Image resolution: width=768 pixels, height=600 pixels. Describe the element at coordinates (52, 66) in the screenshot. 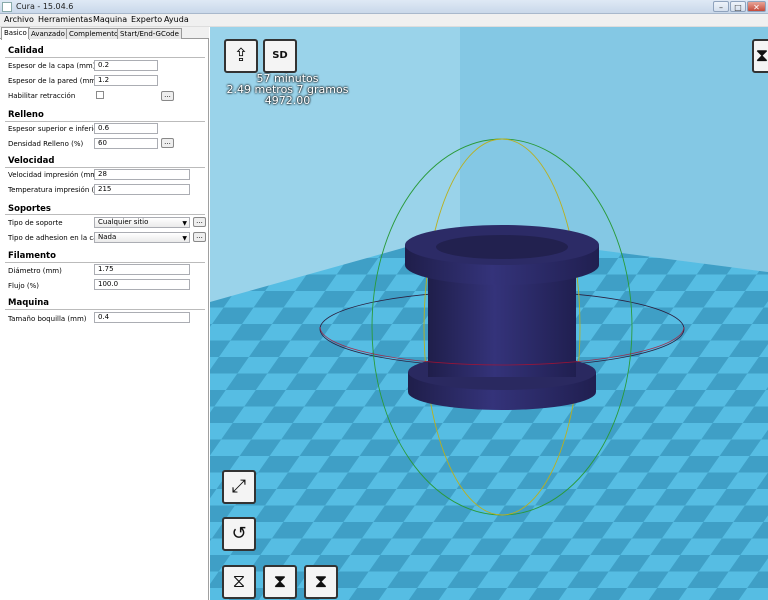

I see `layer-height-label: Espesor de la capa (mm)` at that location.